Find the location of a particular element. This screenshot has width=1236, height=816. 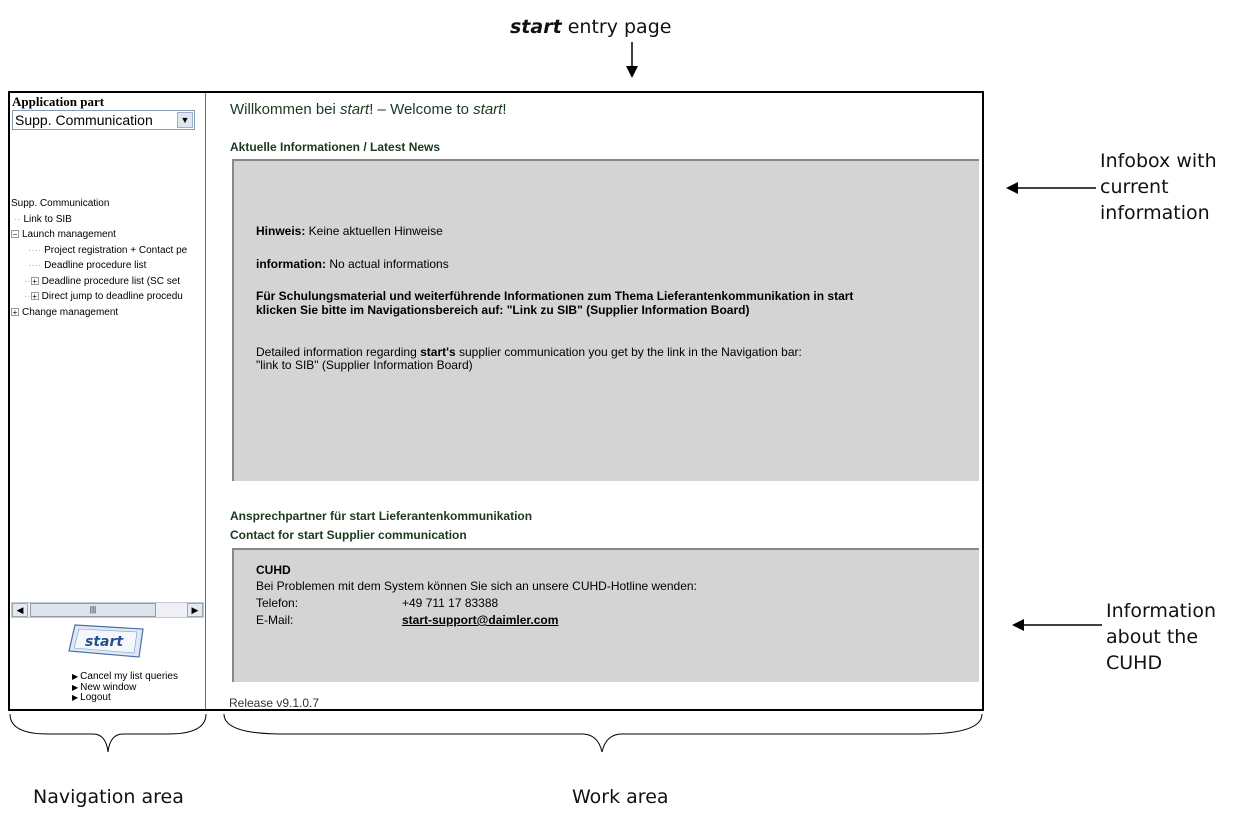

entry-page-annotation-text: entry page is located at coordinates (616, 27).